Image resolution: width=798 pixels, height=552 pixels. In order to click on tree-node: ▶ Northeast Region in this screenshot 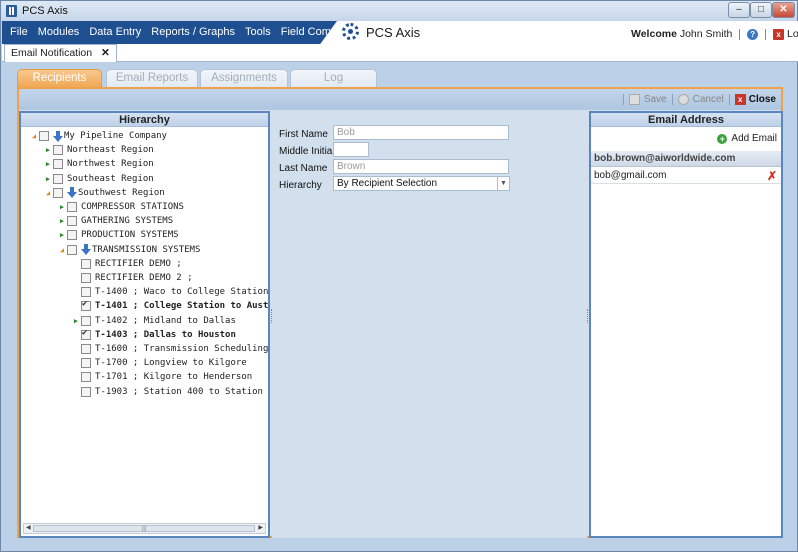, I will do `click(98, 150)`.